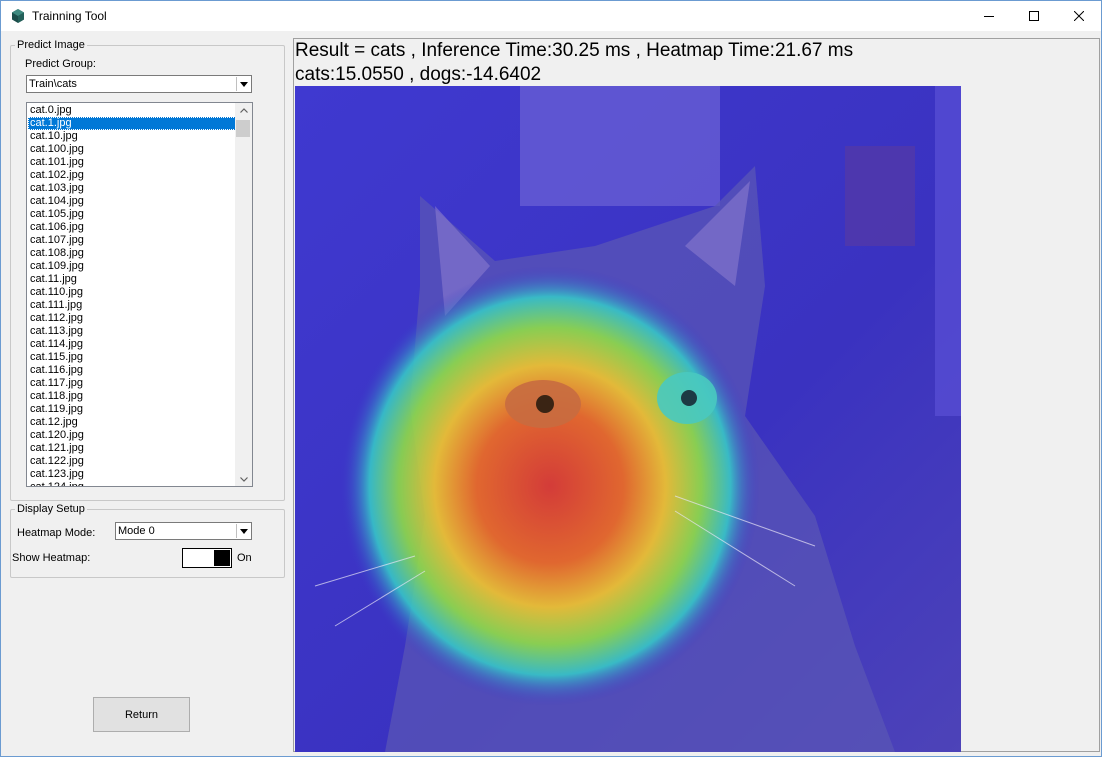 This screenshot has width=1102, height=757. Describe the element at coordinates (132, 383) in the screenshot. I see `list-item: cat.117.jpg` at that location.